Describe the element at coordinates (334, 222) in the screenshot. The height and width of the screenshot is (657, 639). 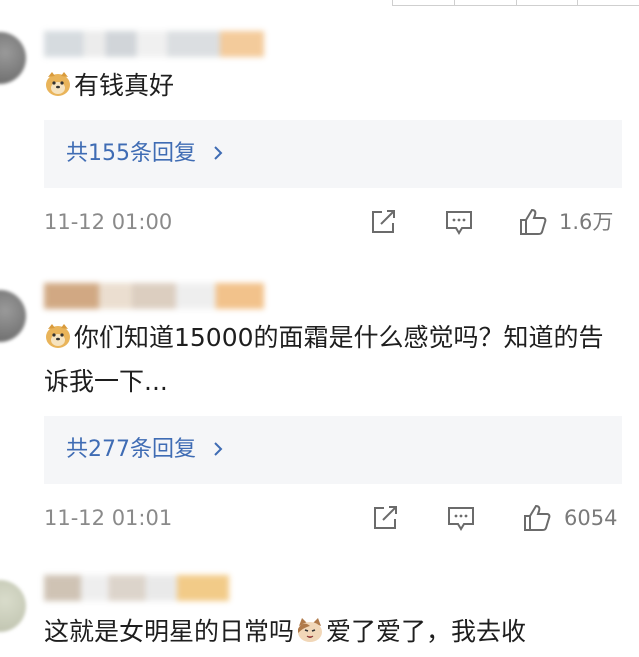
I see `comment-meta: 11-12 01:00 1.6万` at that location.